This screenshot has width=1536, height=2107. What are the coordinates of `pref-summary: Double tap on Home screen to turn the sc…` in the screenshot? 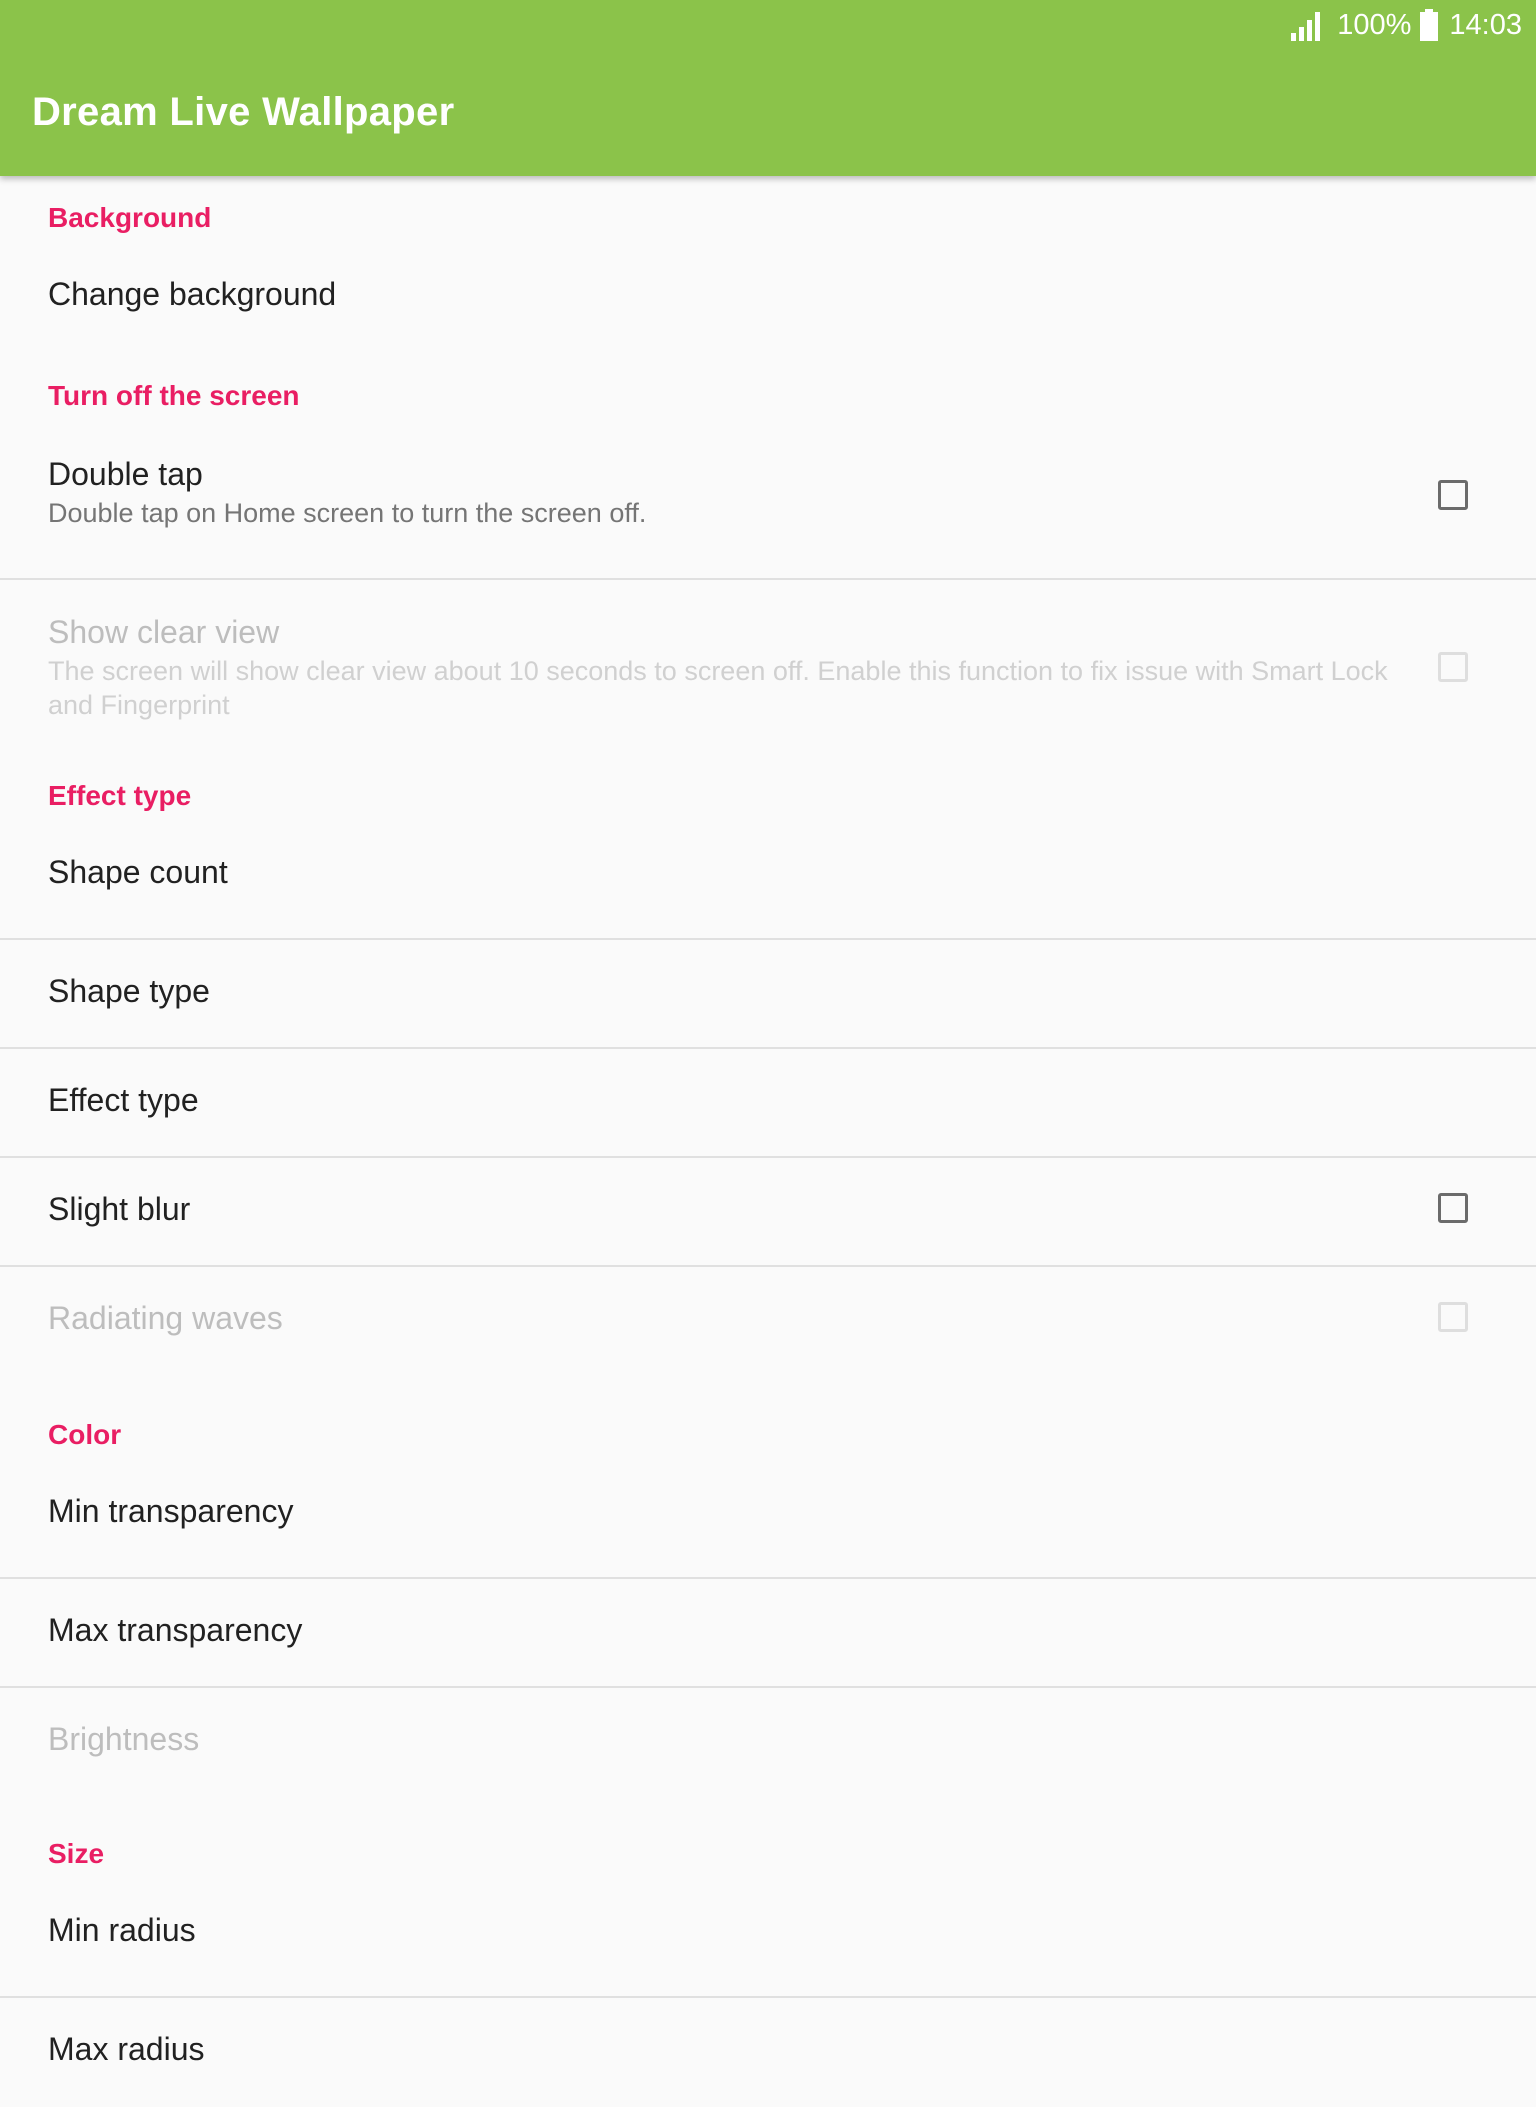 It's located at (347, 513).